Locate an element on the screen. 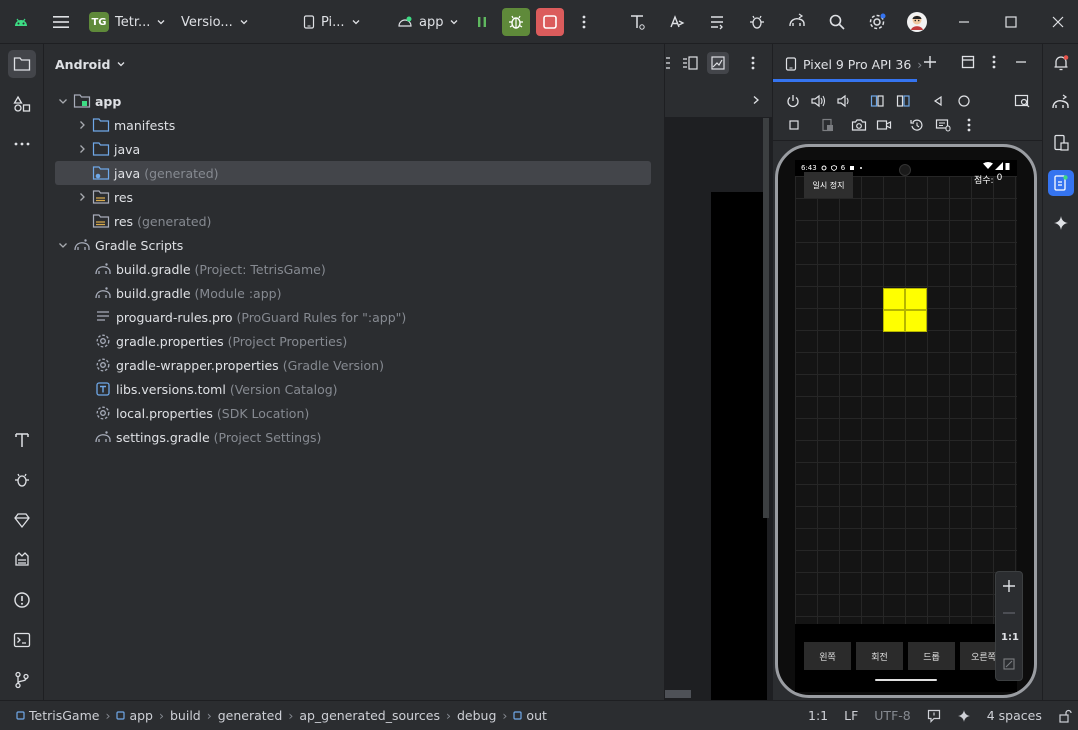  horizontal-scrollbar is located at coordinates (678, 694).